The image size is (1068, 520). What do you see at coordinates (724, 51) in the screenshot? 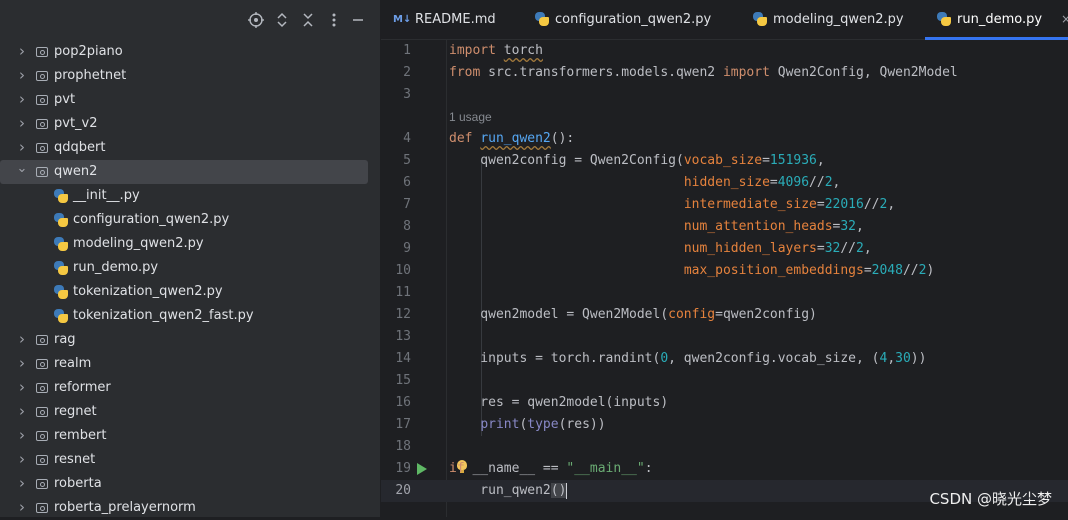
I see `code-line: 1 import torch` at bounding box center [724, 51].